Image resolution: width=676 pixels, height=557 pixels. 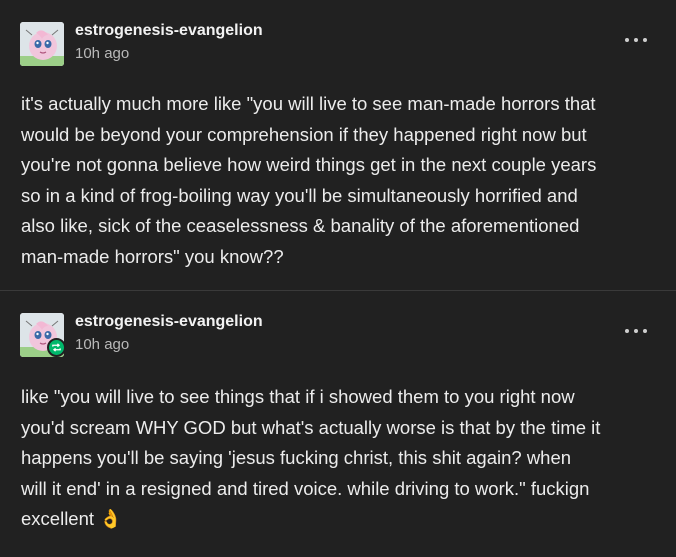 I want to click on reblog-icon, so click(x=56, y=347).